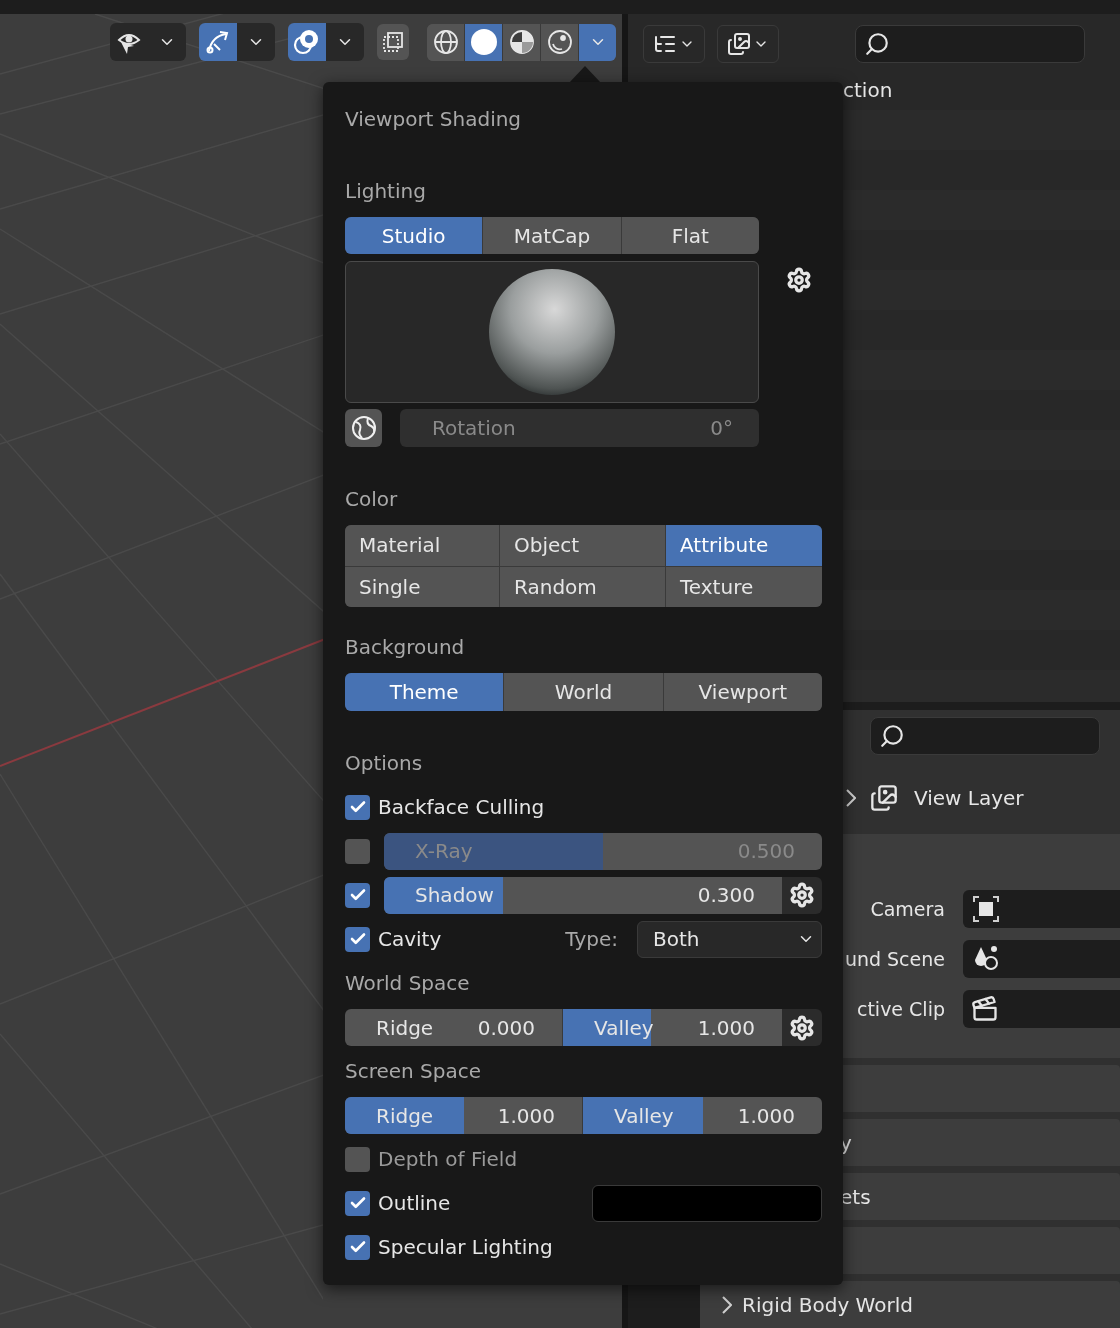  Describe the element at coordinates (707, 1203) in the screenshot. I see `color-swatch` at that location.